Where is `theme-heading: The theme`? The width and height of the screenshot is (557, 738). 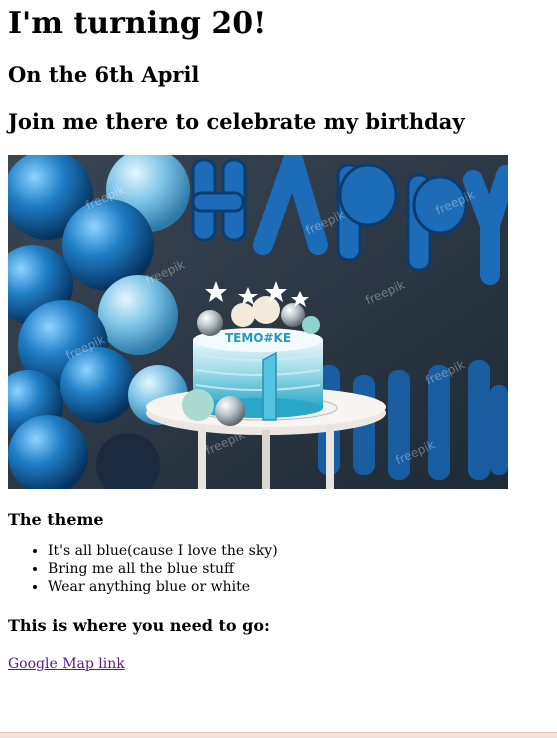 theme-heading: The theme is located at coordinates (56, 519).